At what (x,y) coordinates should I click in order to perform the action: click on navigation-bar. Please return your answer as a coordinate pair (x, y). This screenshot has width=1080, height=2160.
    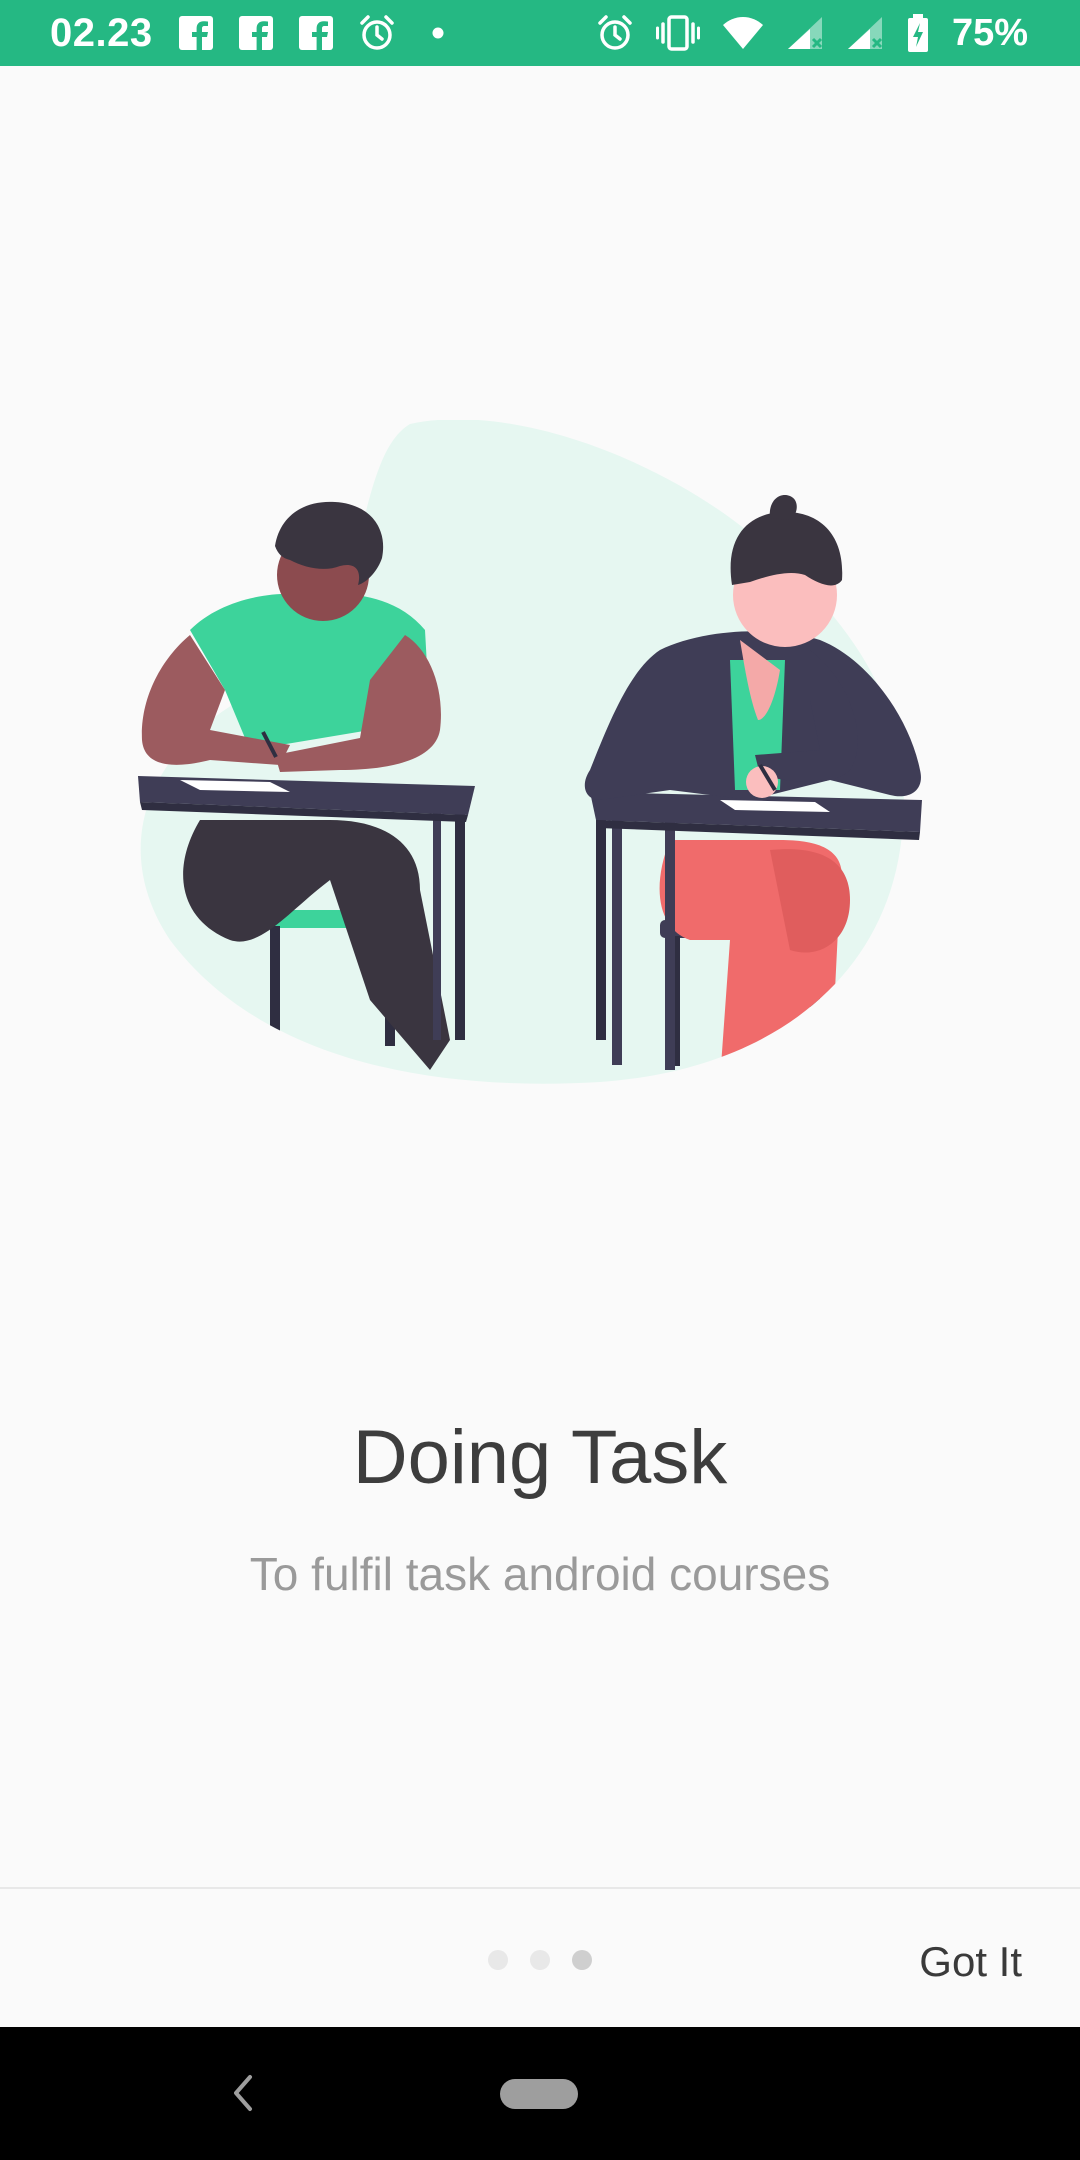
    Looking at the image, I should click on (540, 2093).